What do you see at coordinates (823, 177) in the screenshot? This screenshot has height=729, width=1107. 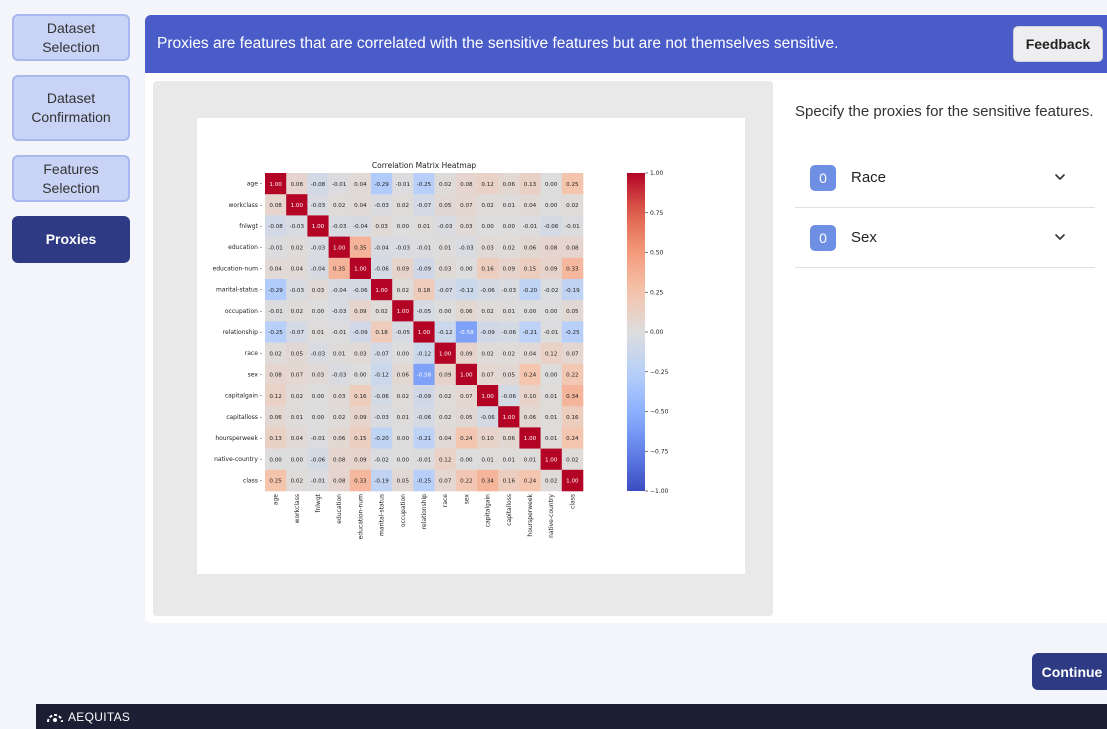 I see `count-badge: 0` at bounding box center [823, 177].